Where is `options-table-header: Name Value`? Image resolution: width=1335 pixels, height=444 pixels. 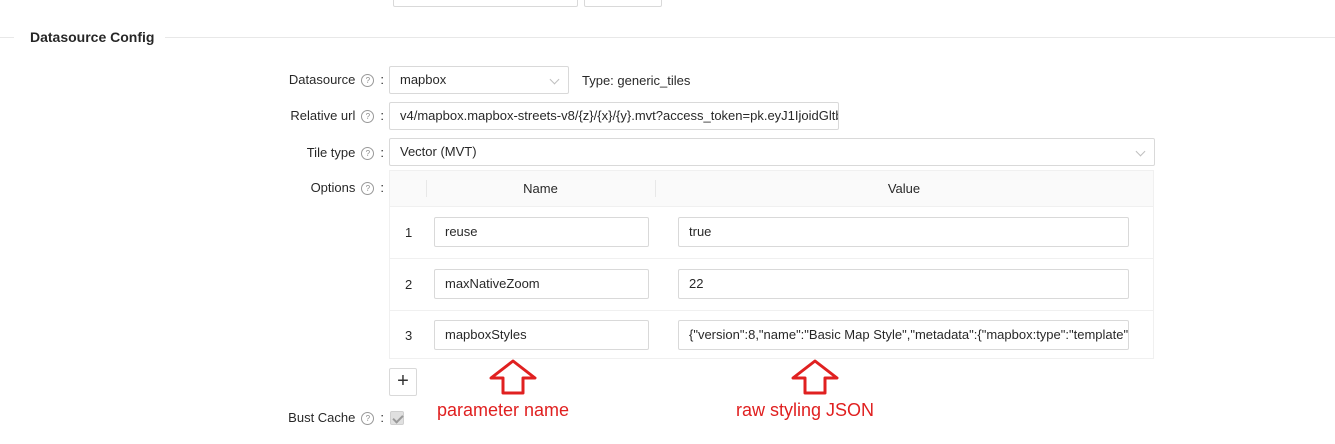 options-table-header: Name Value is located at coordinates (771, 189).